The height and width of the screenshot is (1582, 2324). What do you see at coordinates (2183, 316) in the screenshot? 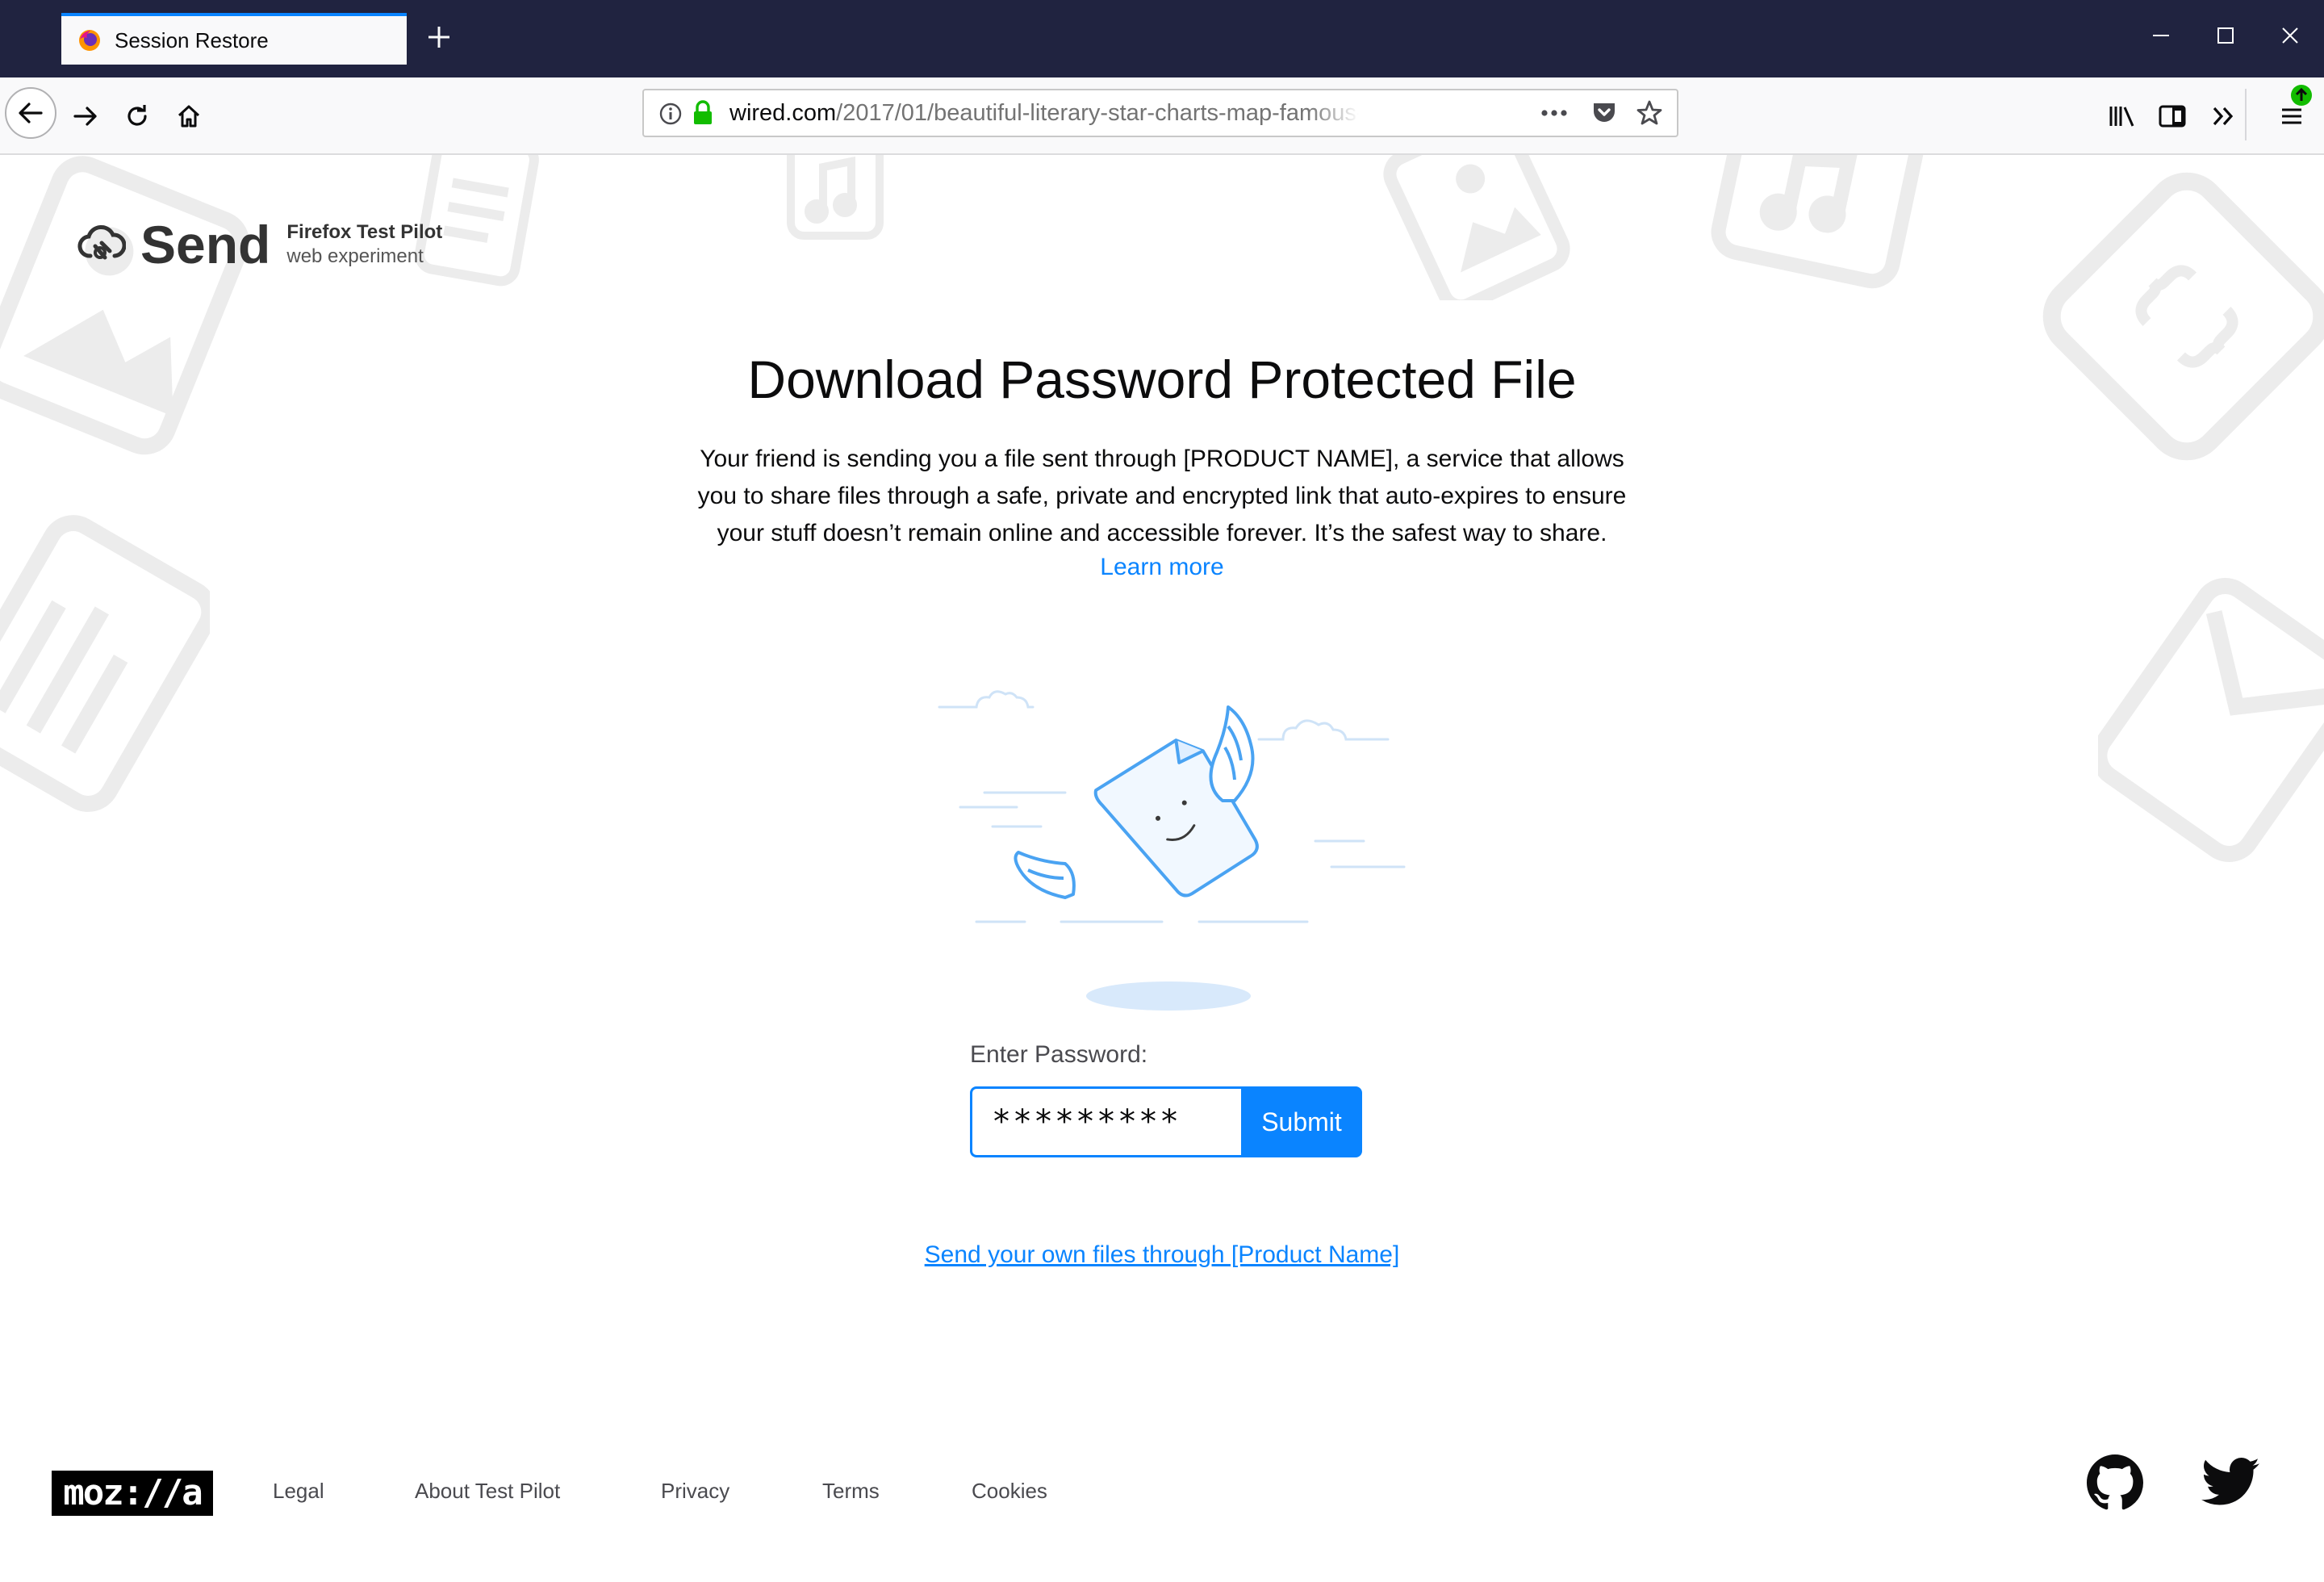
I see `background-code-file-icon` at bounding box center [2183, 316].